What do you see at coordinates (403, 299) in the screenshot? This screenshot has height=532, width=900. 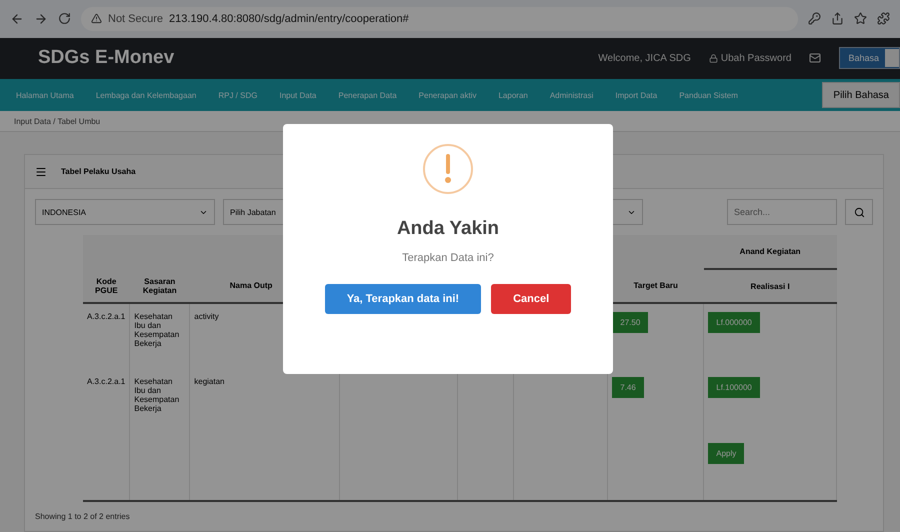 I see `confirm-button: Ya, Terapkan data ini!` at bounding box center [403, 299].